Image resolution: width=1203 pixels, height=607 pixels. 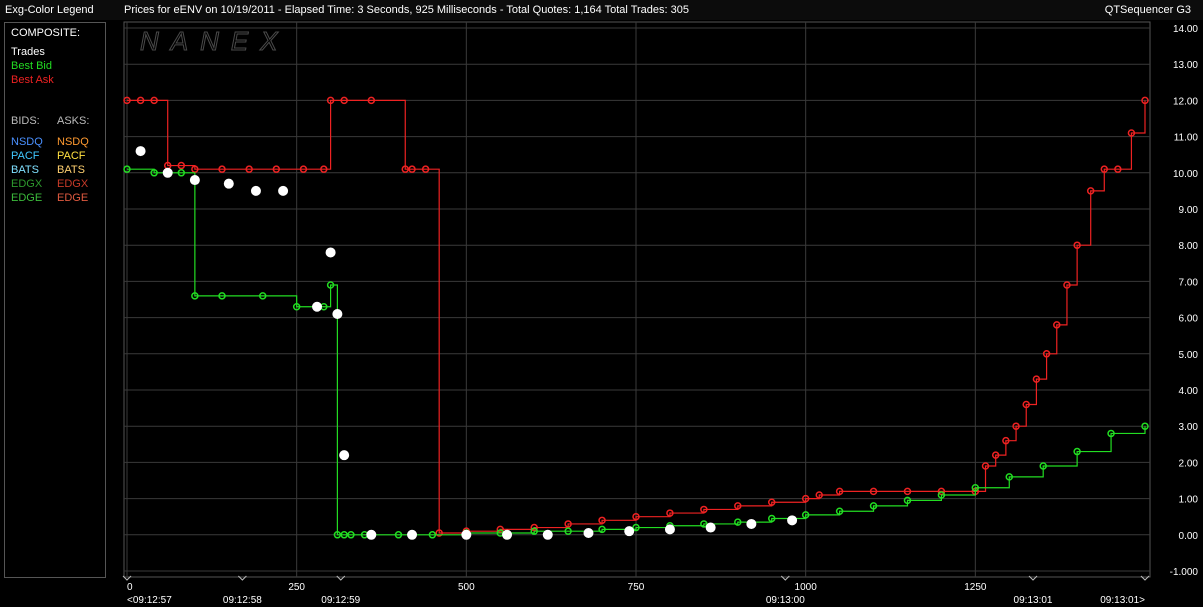 What do you see at coordinates (340, 600) in the screenshot?
I see `time-label: 09:12:59` at bounding box center [340, 600].